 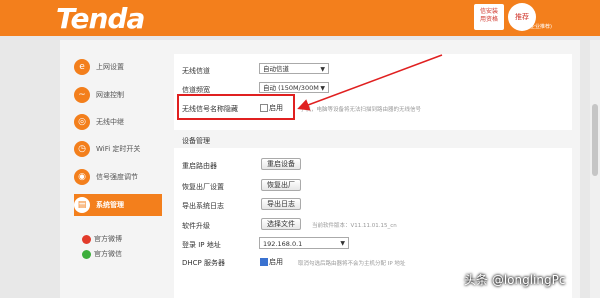 I want to click on scrollbar-thumb, so click(x=595, y=140).